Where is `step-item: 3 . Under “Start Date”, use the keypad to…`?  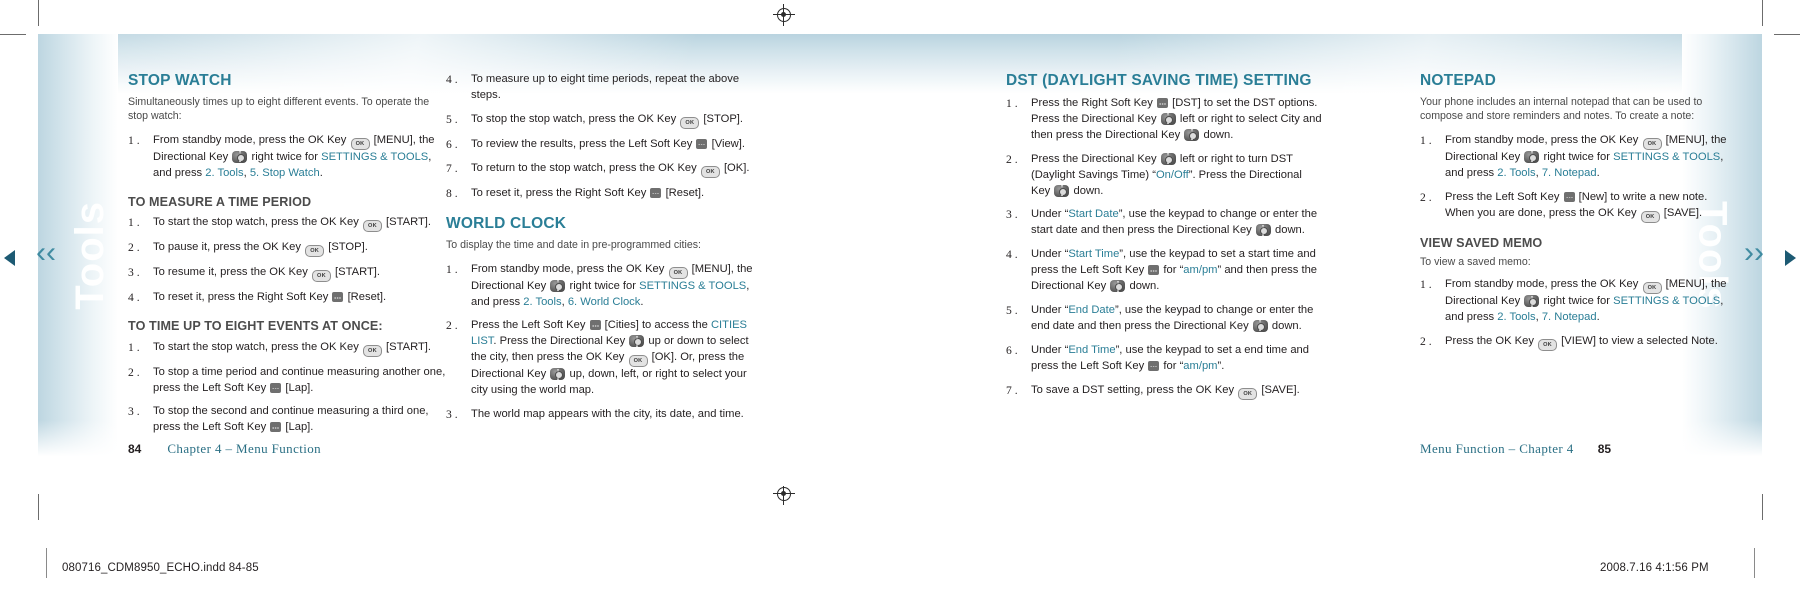
step-item: 3 . Under “Start Date”, use the keypad to… is located at coordinates (1162, 222).